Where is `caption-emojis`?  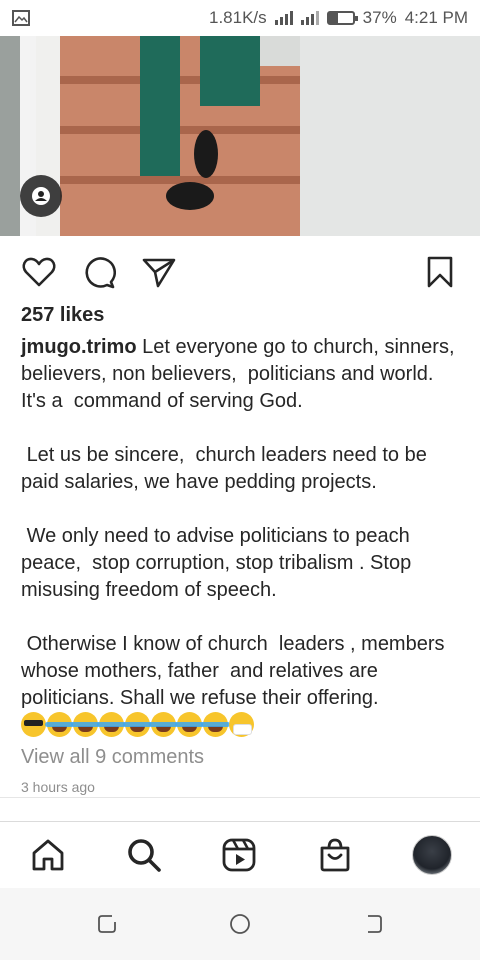
caption-emojis is located at coordinates (137, 724).